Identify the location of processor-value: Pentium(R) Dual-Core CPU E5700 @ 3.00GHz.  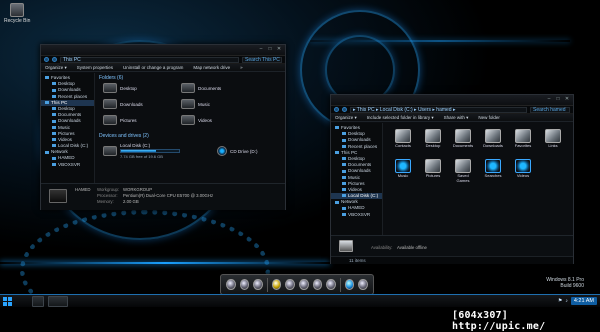
(168, 195).